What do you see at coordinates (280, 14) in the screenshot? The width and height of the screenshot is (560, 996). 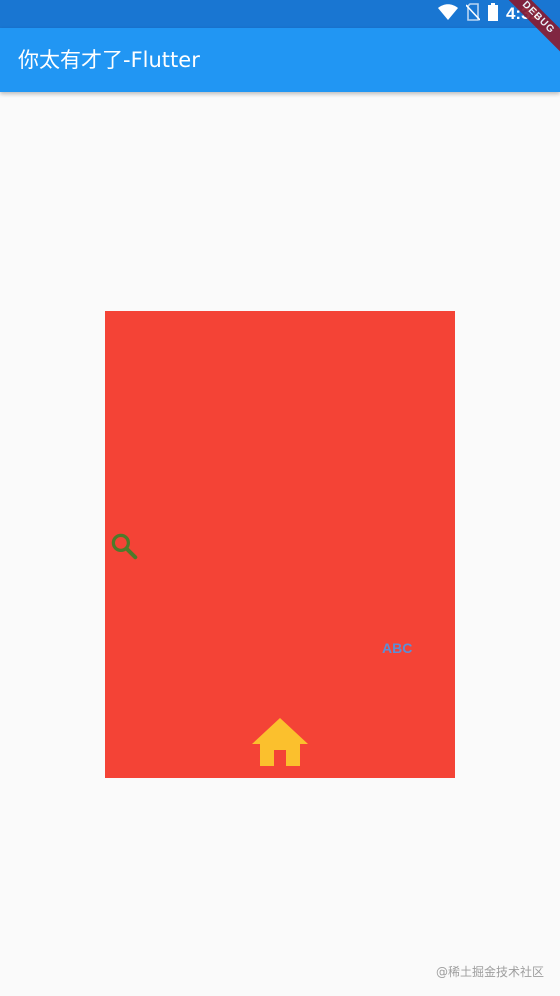 I see `status-bar: 4:31` at bounding box center [280, 14].